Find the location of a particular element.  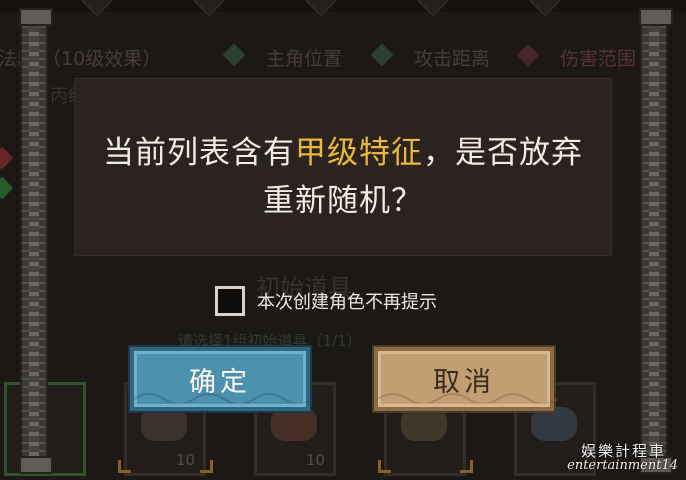

confirm-button: 确定 is located at coordinates (222, 379).